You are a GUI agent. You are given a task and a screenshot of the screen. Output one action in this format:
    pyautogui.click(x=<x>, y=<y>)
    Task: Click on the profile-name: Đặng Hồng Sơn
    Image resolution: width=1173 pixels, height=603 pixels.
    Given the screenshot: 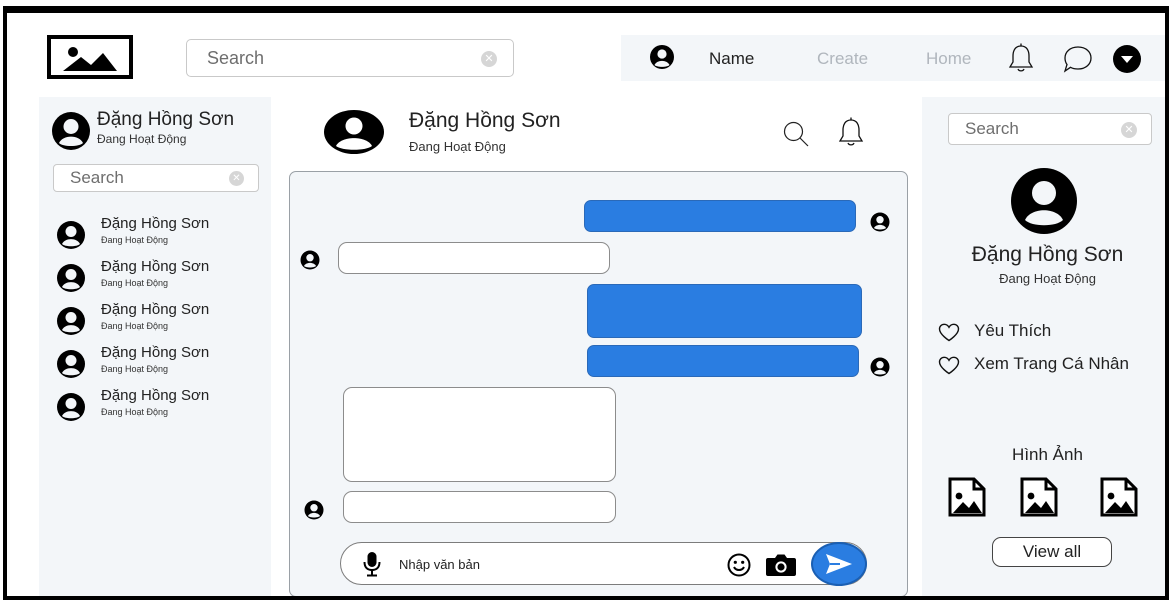 What is the action you would take?
    pyautogui.click(x=1047, y=254)
    